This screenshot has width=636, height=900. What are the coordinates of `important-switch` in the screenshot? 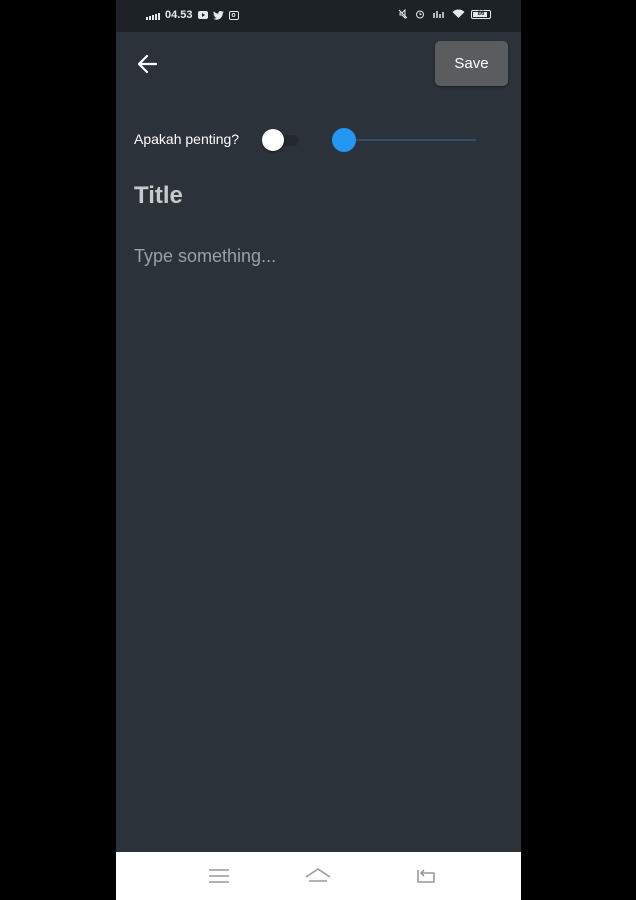 It's located at (281, 140).